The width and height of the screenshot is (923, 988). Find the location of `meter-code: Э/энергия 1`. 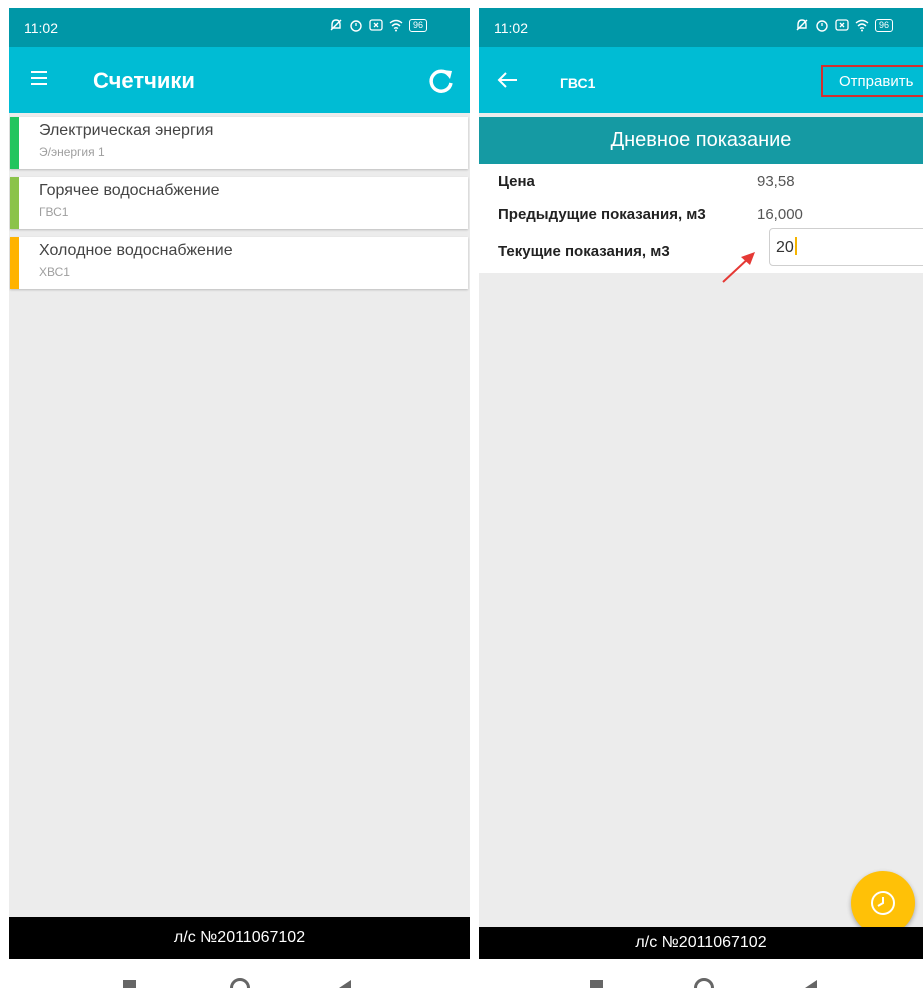

meter-code: Э/энергия 1 is located at coordinates (72, 152).